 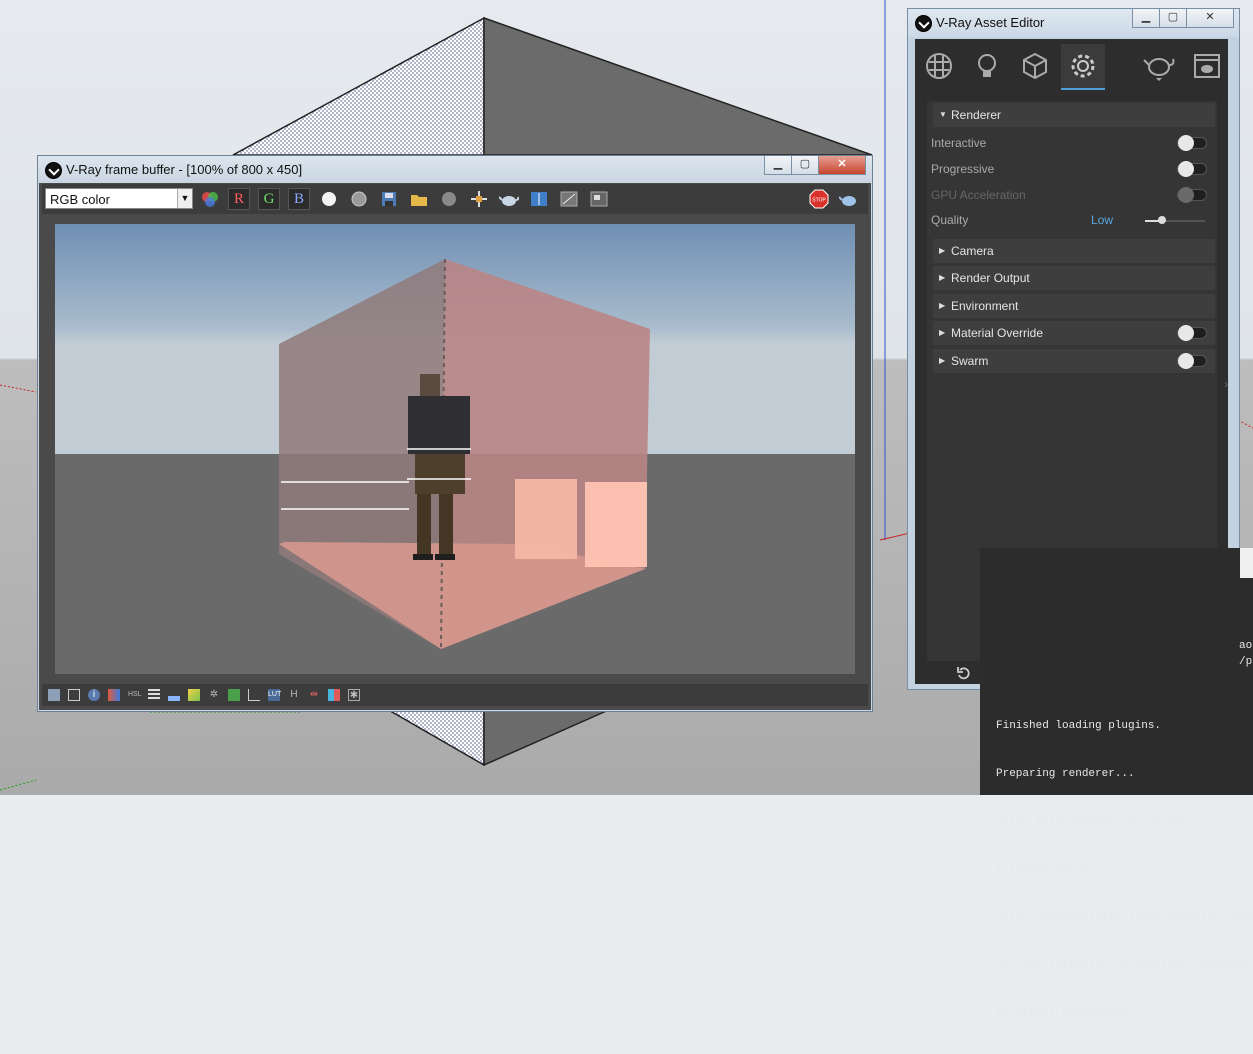 What do you see at coordinates (431, 735) in the screenshot?
I see `cube-bottom-left` at bounding box center [431, 735].